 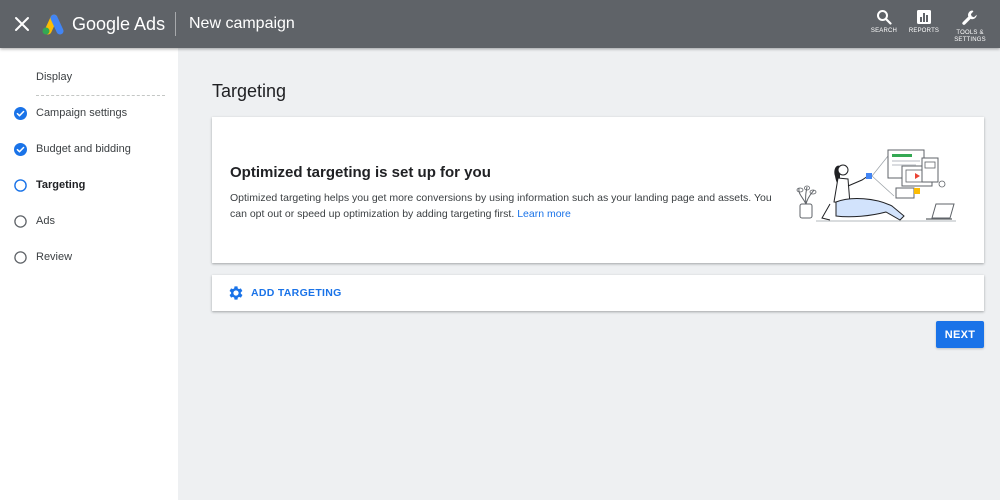 What do you see at coordinates (884, 17) in the screenshot?
I see `search-icon` at bounding box center [884, 17].